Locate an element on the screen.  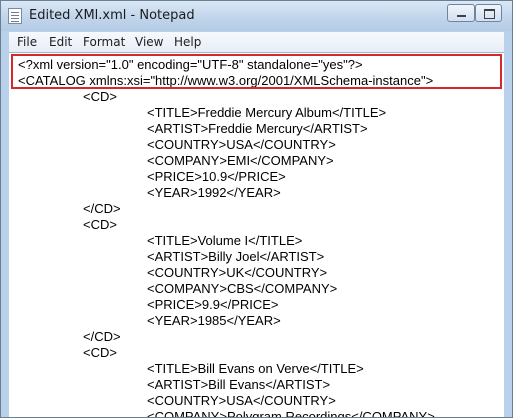
menu-file: File is located at coordinates (27, 42).